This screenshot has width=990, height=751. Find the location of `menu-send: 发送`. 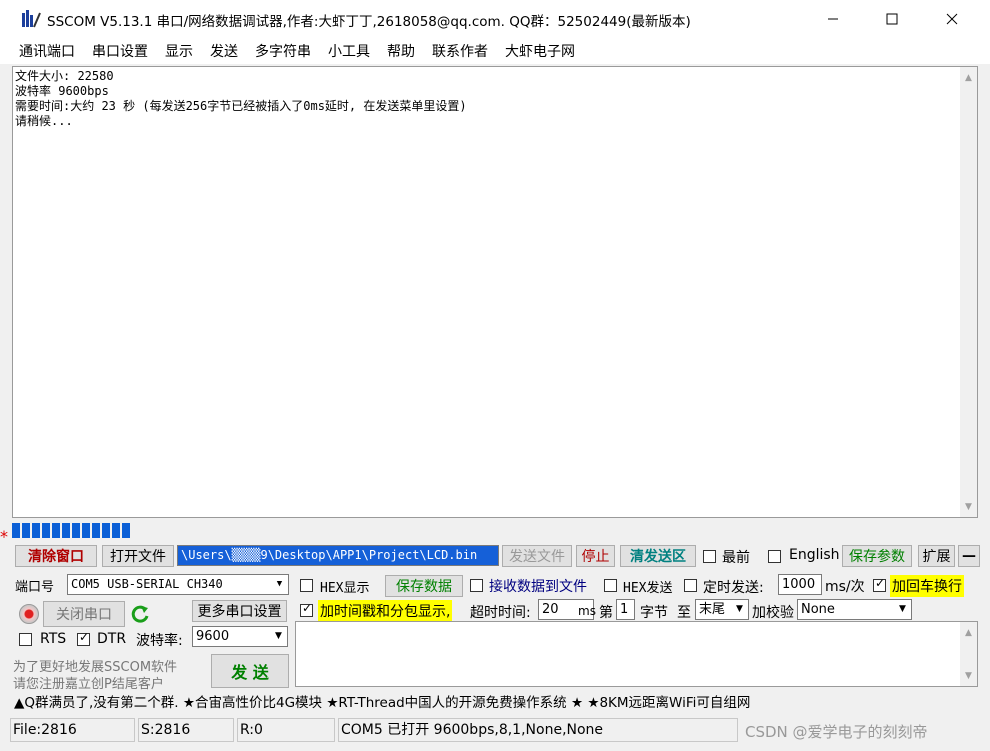

menu-send: 发送 is located at coordinates (224, 51).